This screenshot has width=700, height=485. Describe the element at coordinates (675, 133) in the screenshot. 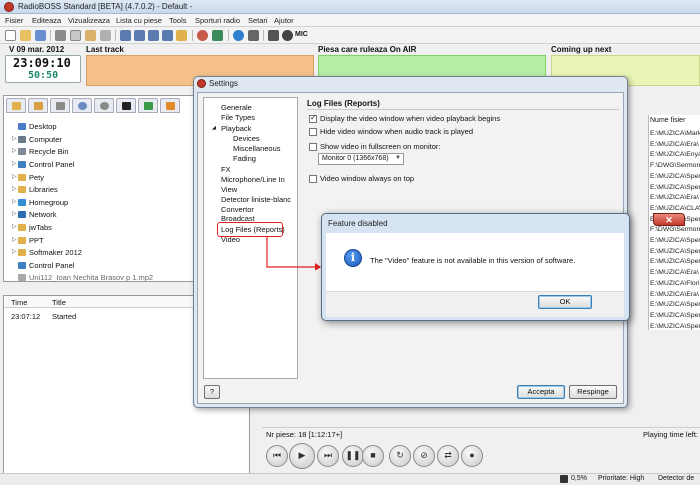

I see `playlist-row: E:\MUZICA\Mark` at that location.